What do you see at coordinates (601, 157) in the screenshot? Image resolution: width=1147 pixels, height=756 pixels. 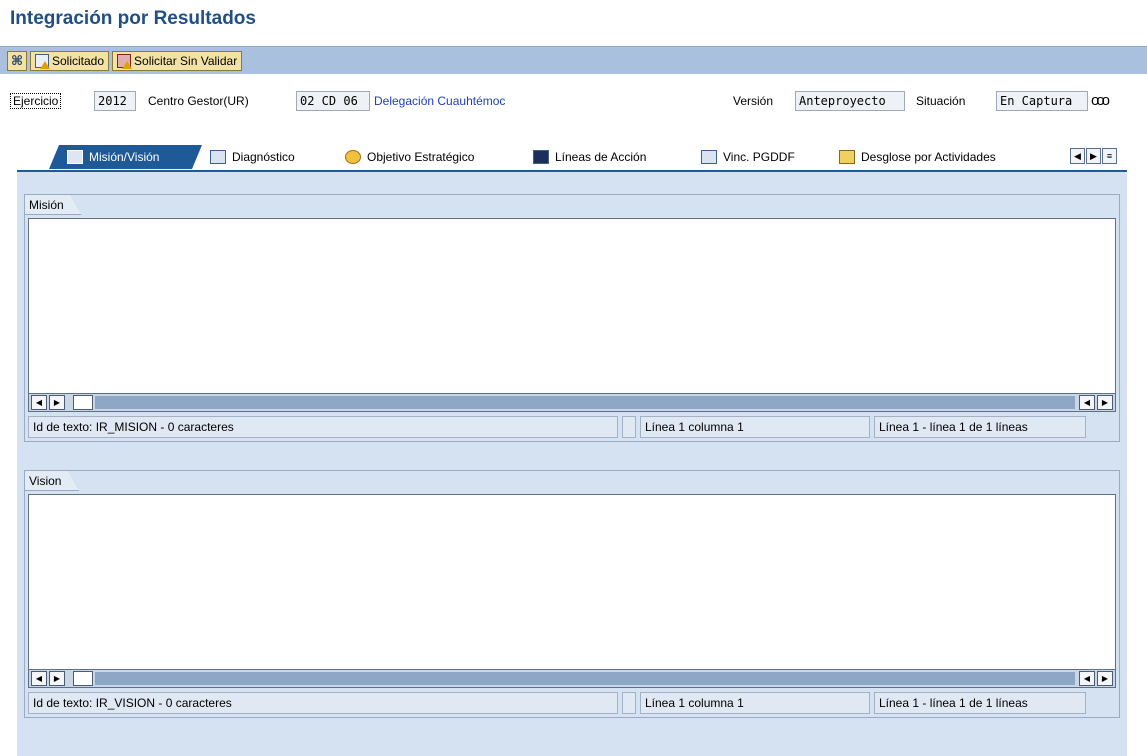 I see `tab-label: Líneas de Acción` at bounding box center [601, 157].